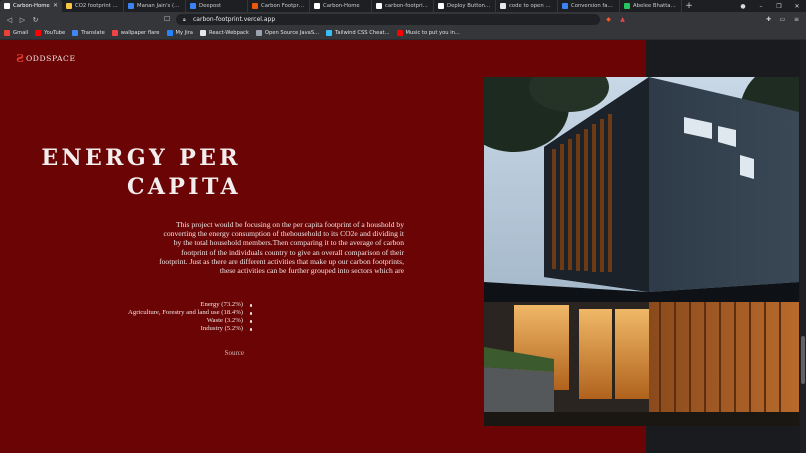 This screenshot has height=453, width=806. What do you see at coordinates (469, 6) in the screenshot?
I see `tab-label: Deploy Button - Verc` at bounding box center [469, 6].